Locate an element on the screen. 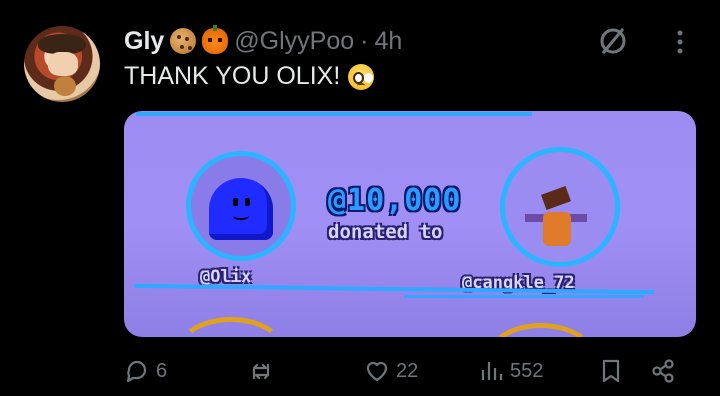 The image size is (720, 396). reply-button: 6 is located at coordinates (145, 371).